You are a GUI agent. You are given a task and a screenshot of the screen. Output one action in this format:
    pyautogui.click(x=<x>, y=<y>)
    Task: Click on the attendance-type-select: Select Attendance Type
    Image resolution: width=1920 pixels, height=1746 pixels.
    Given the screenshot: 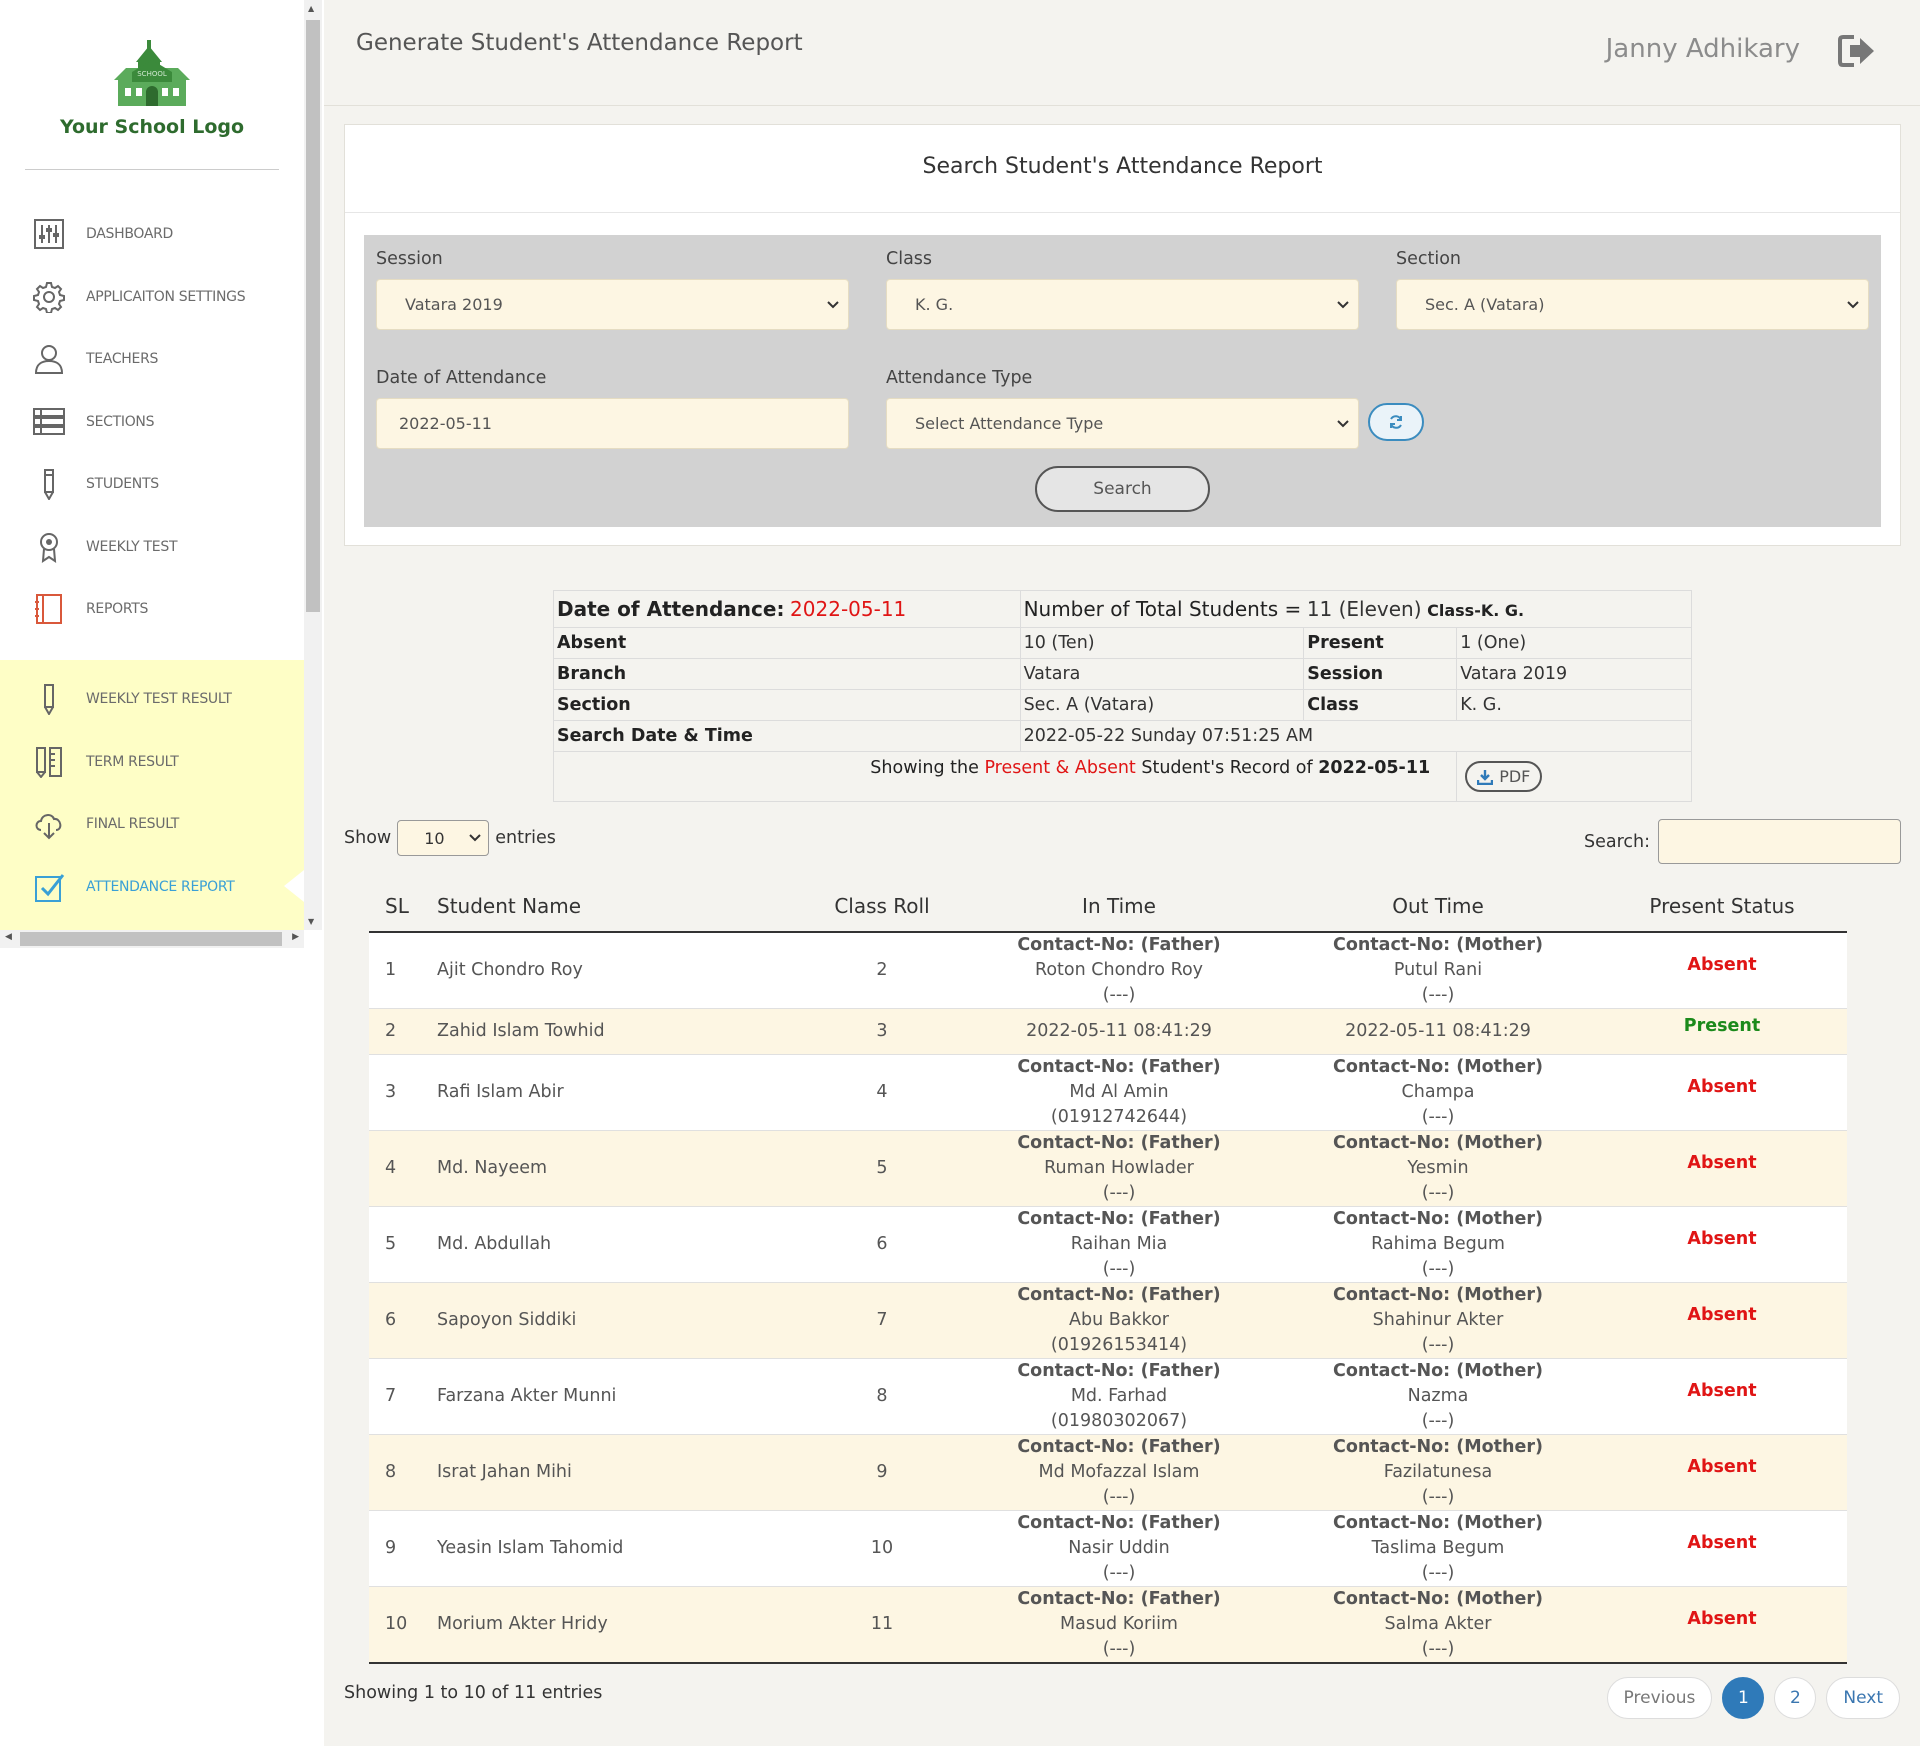 What is the action you would take?
    pyautogui.click(x=1122, y=423)
    